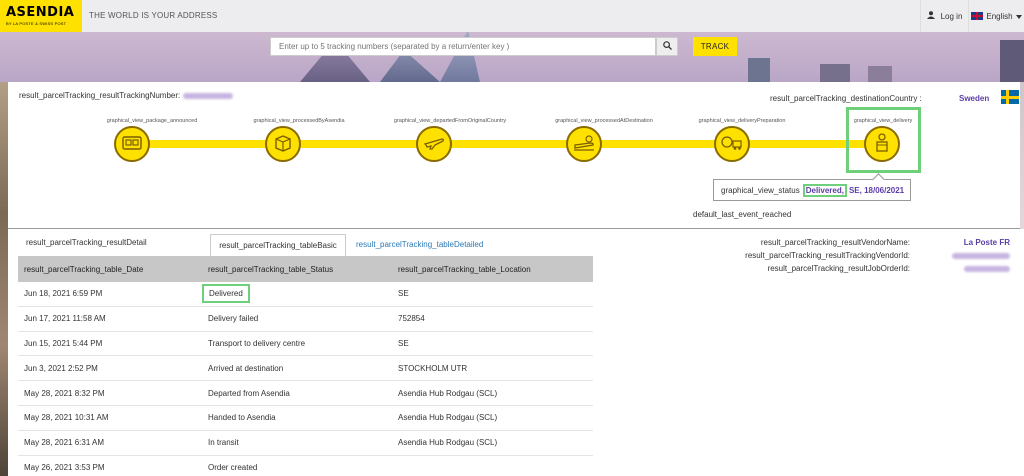 This screenshot has height=476, width=1024. I want to click on cell-date: May 28, 2021 8:32 PM, so click(64, 393).